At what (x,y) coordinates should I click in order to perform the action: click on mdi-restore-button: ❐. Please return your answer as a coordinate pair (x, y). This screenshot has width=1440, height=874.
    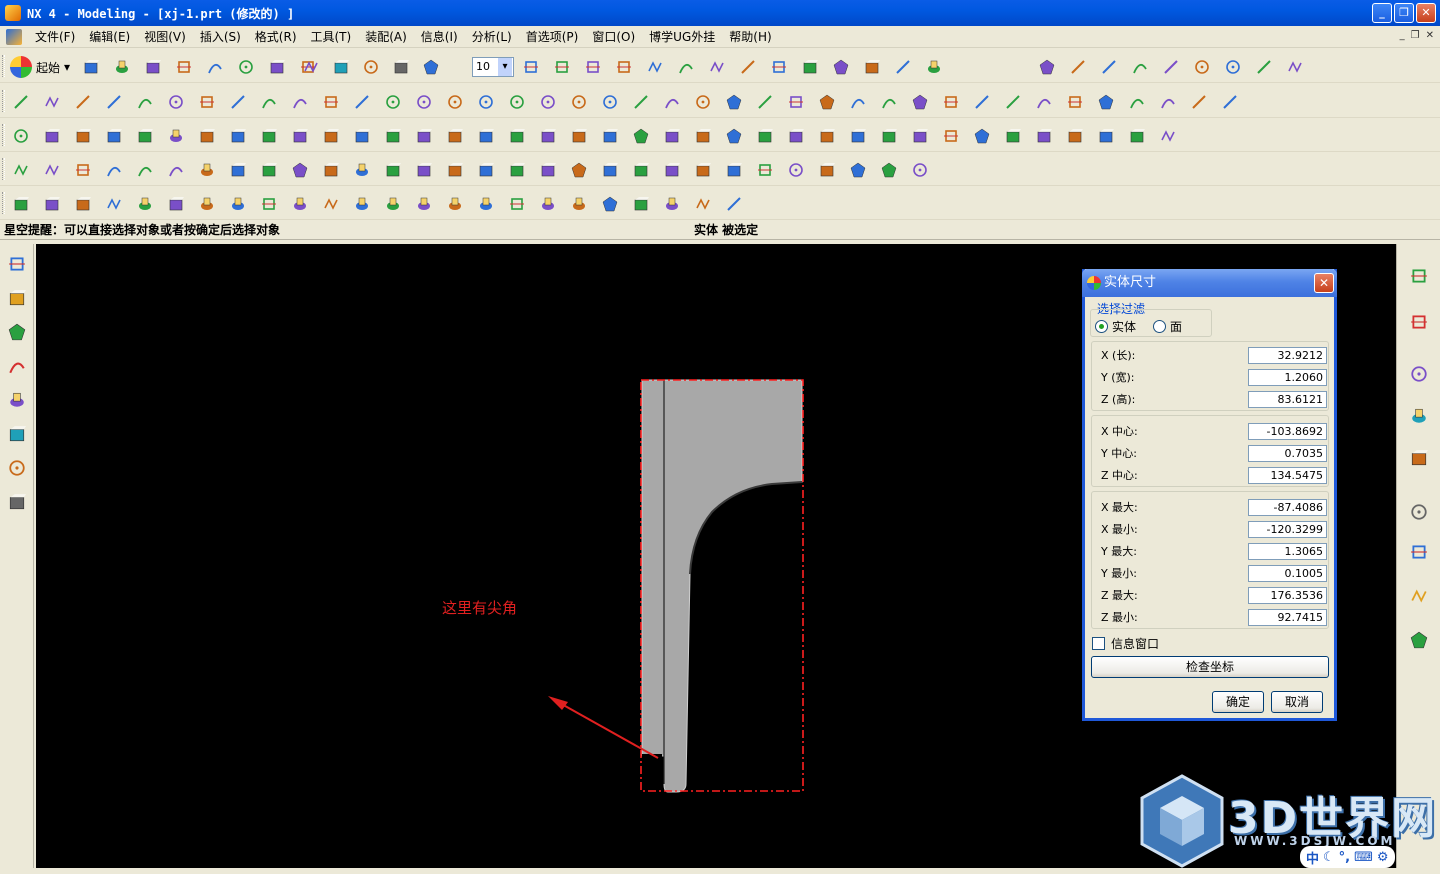
    Looking at the image, I should click on (1415, 35).